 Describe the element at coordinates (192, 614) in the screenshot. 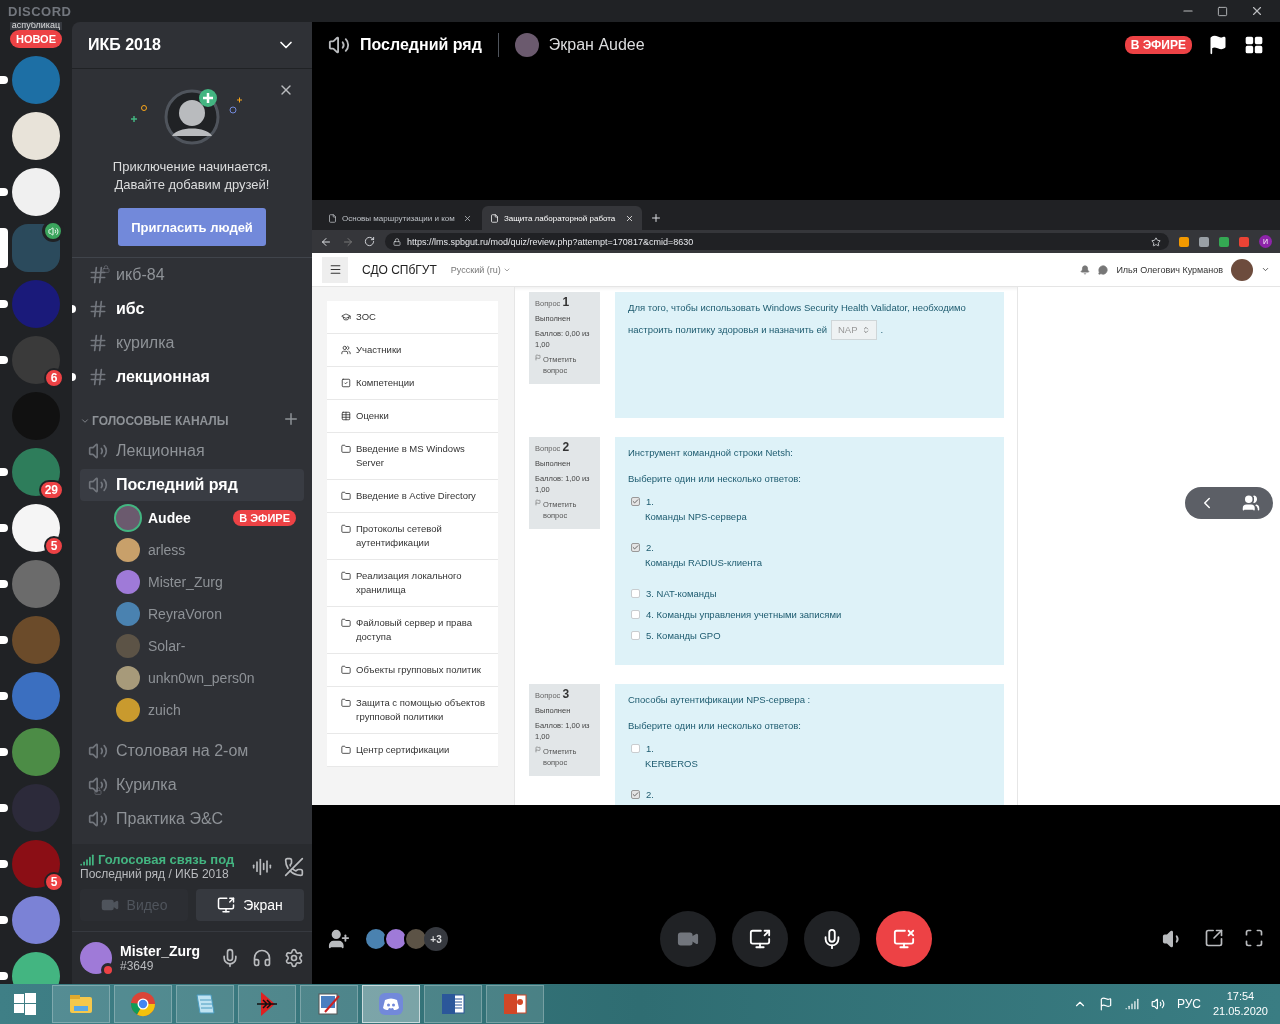

I see `voice-user: ReyraVoron` at that location.